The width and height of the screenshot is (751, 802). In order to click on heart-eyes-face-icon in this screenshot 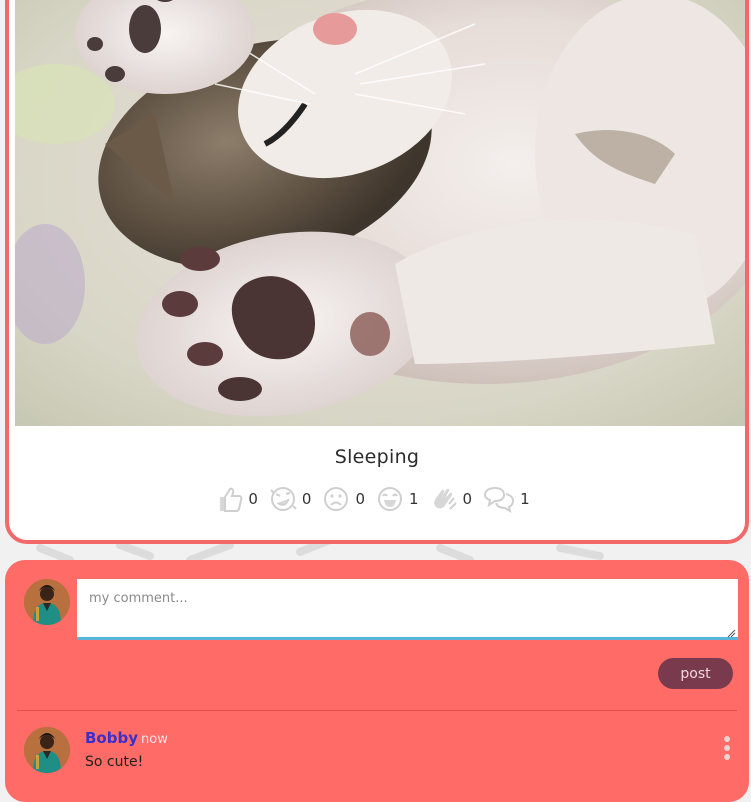, I will do `click(390, 499)`.